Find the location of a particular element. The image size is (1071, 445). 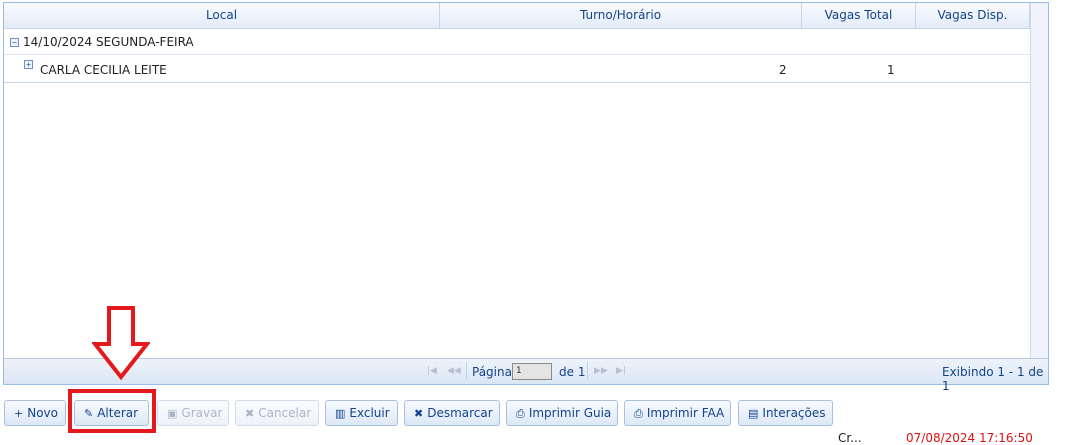

next-page-icon: ▶▶ is located at coordinates (601, 371).